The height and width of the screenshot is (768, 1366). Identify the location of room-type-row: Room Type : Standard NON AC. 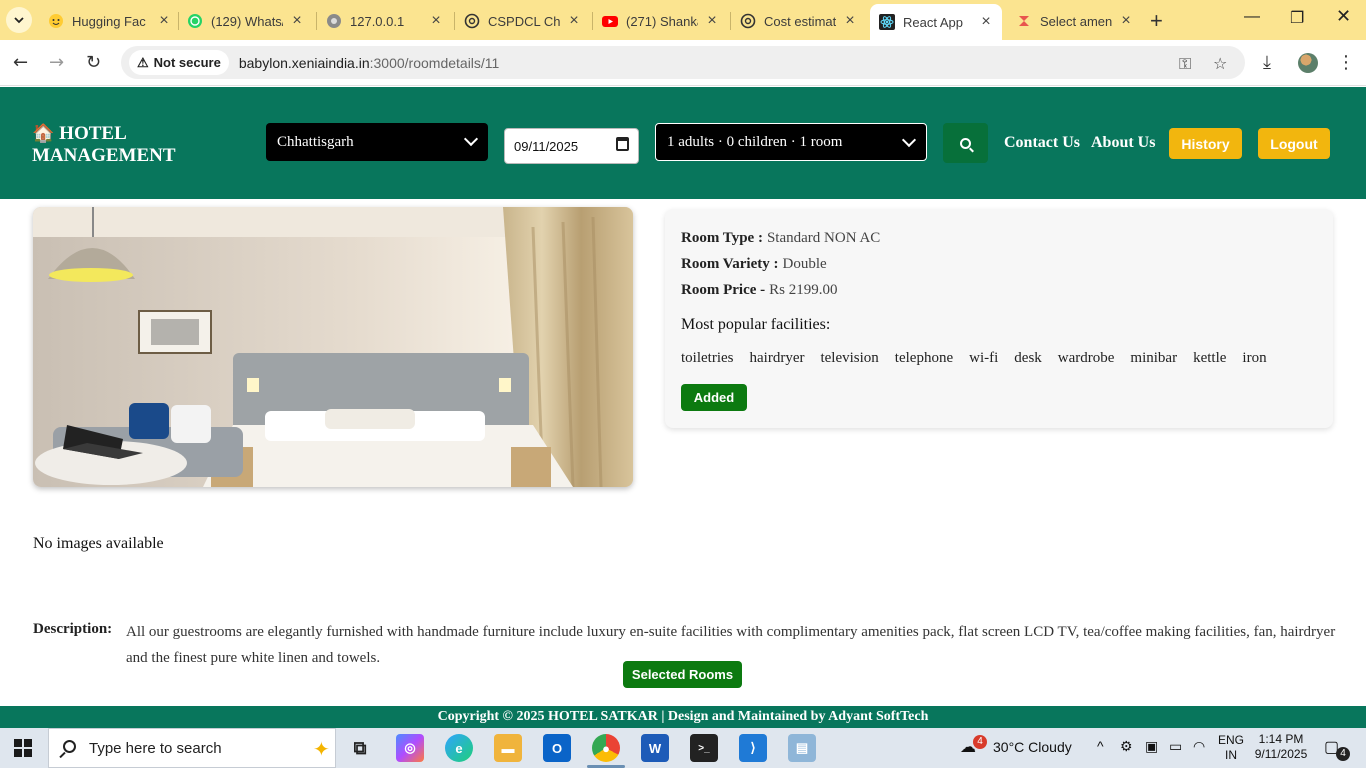
(780, 238).